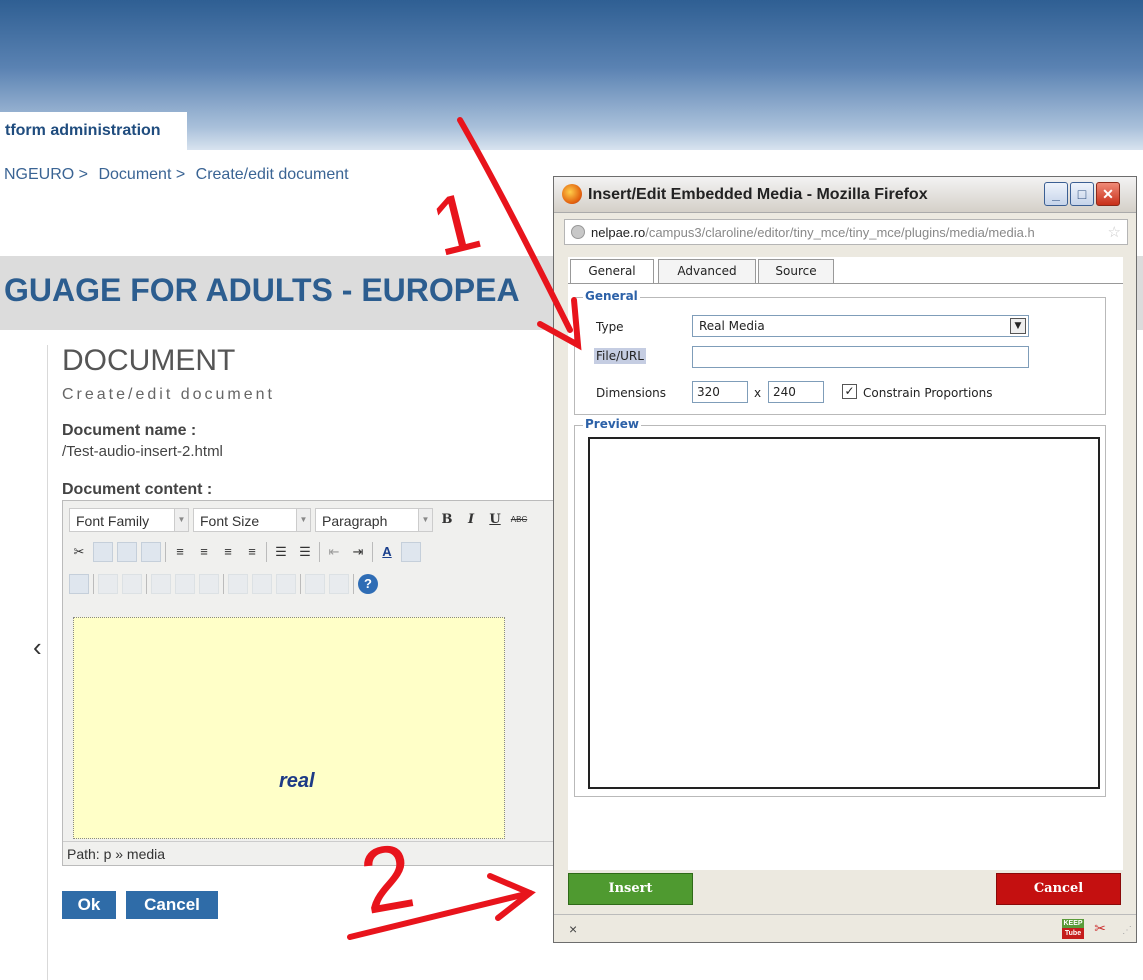 This screenshot has width=1143, height=980. Describe the element at coordinates (180, 552) in the screenshot. I see `align-left-icon: ≡` at that location.